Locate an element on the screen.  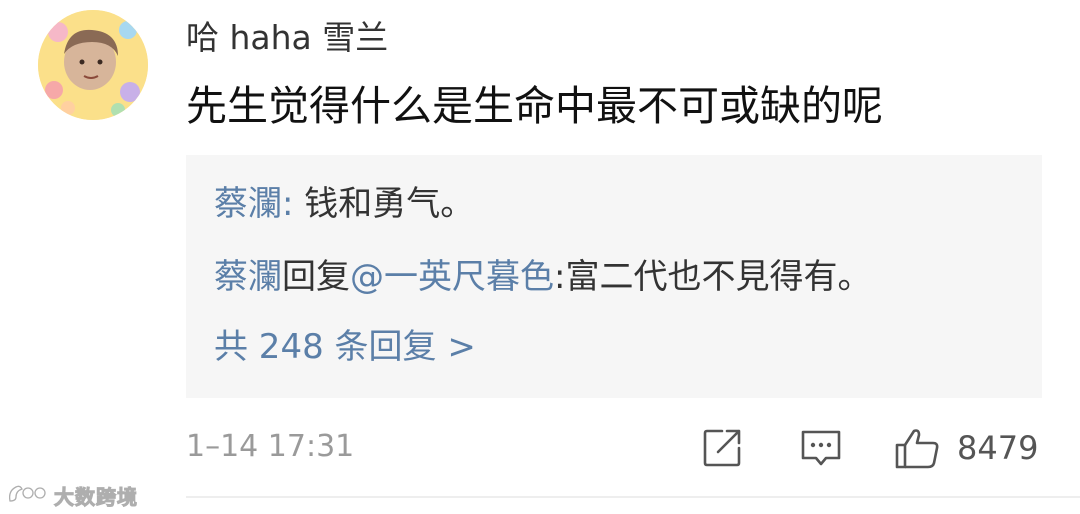
divider is located at coordinates (633, 497).